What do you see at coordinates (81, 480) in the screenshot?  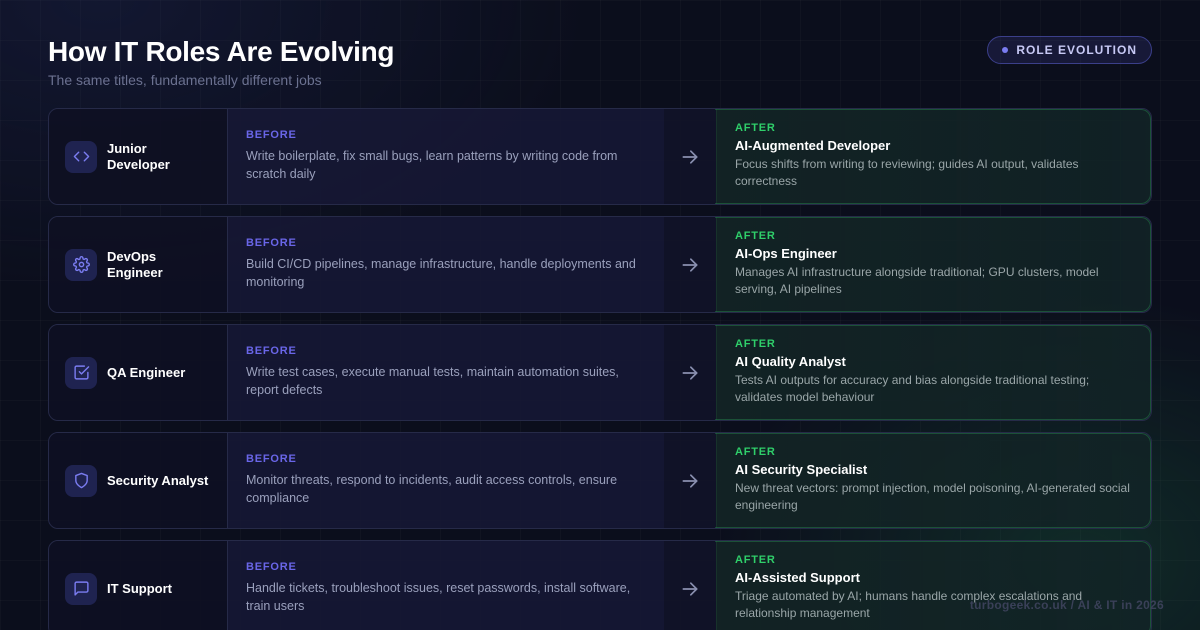 I see `shield-icon` at bounding box center [81, 480].